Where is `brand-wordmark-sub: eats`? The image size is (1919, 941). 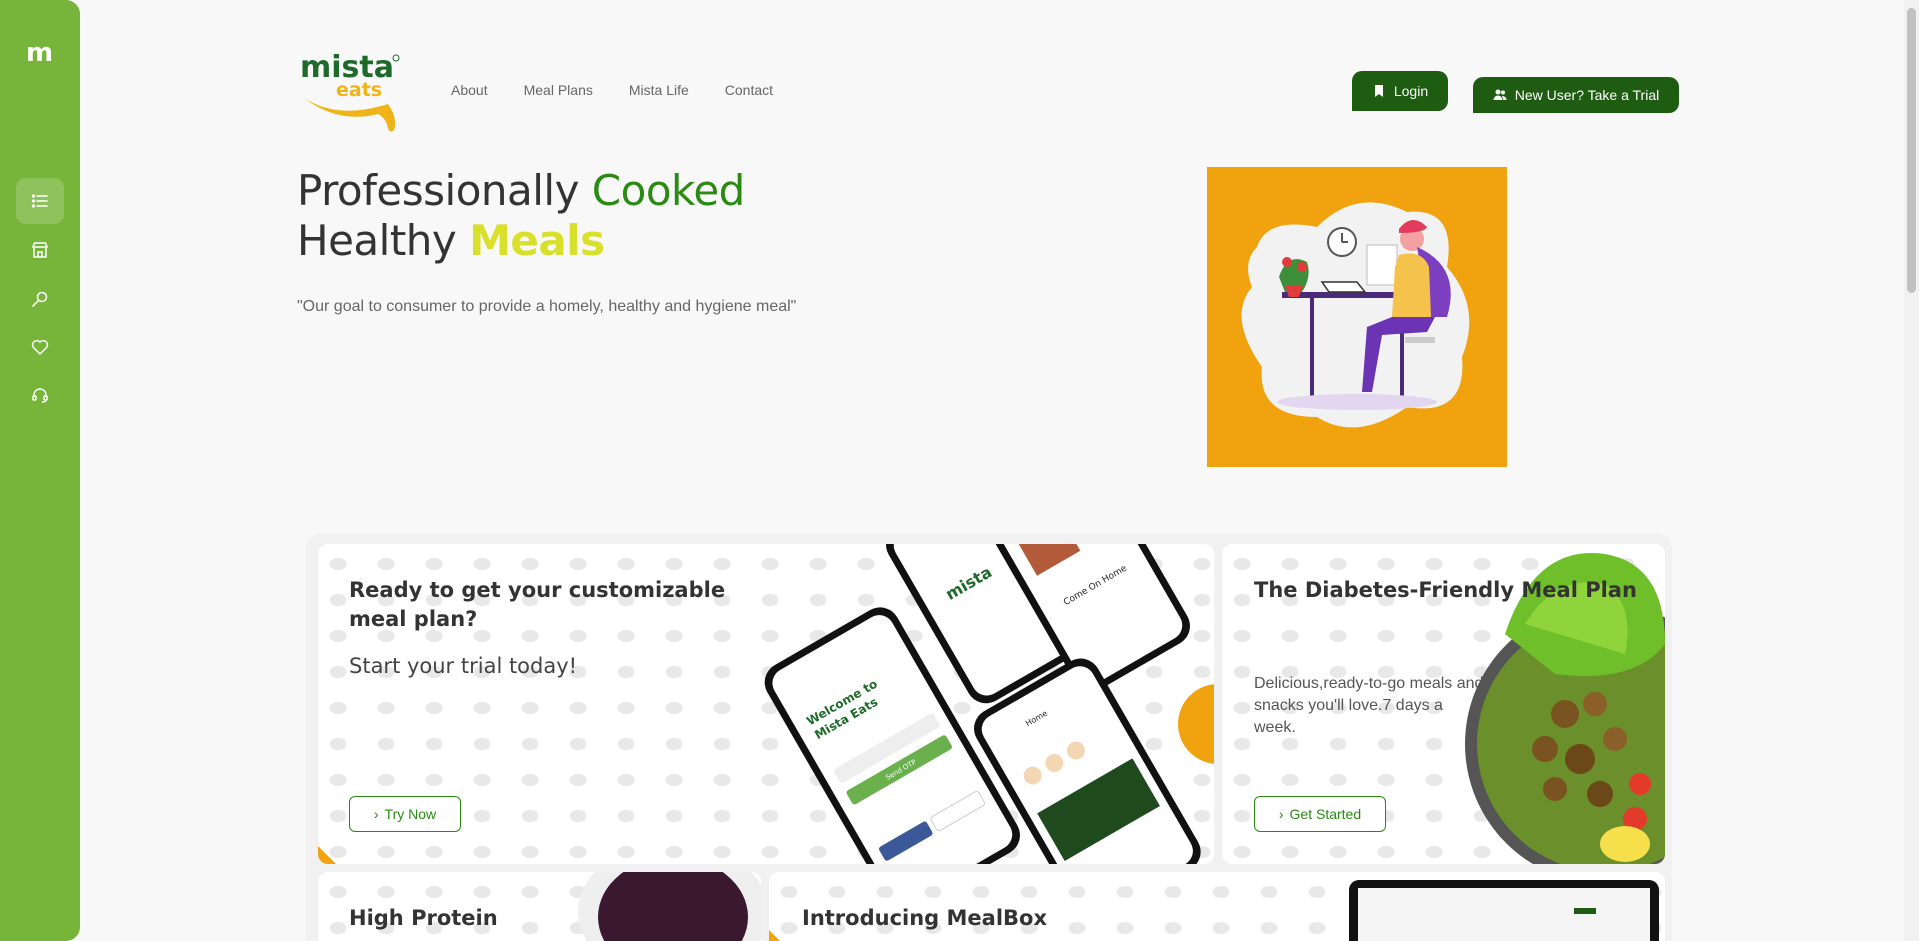
brand-wordmark-sub: eats is located at coordinates (359, 90).